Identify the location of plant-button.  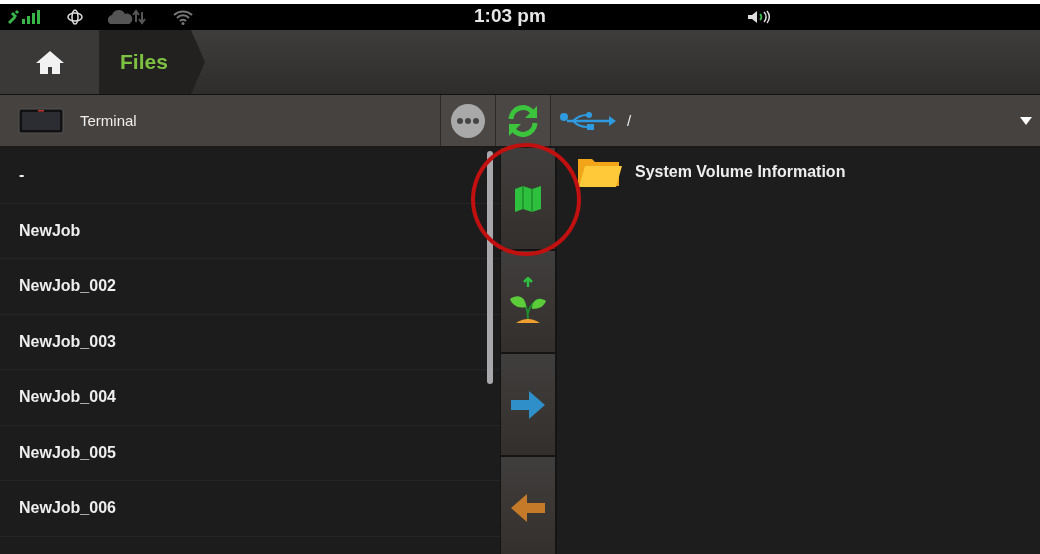
(528, 301).